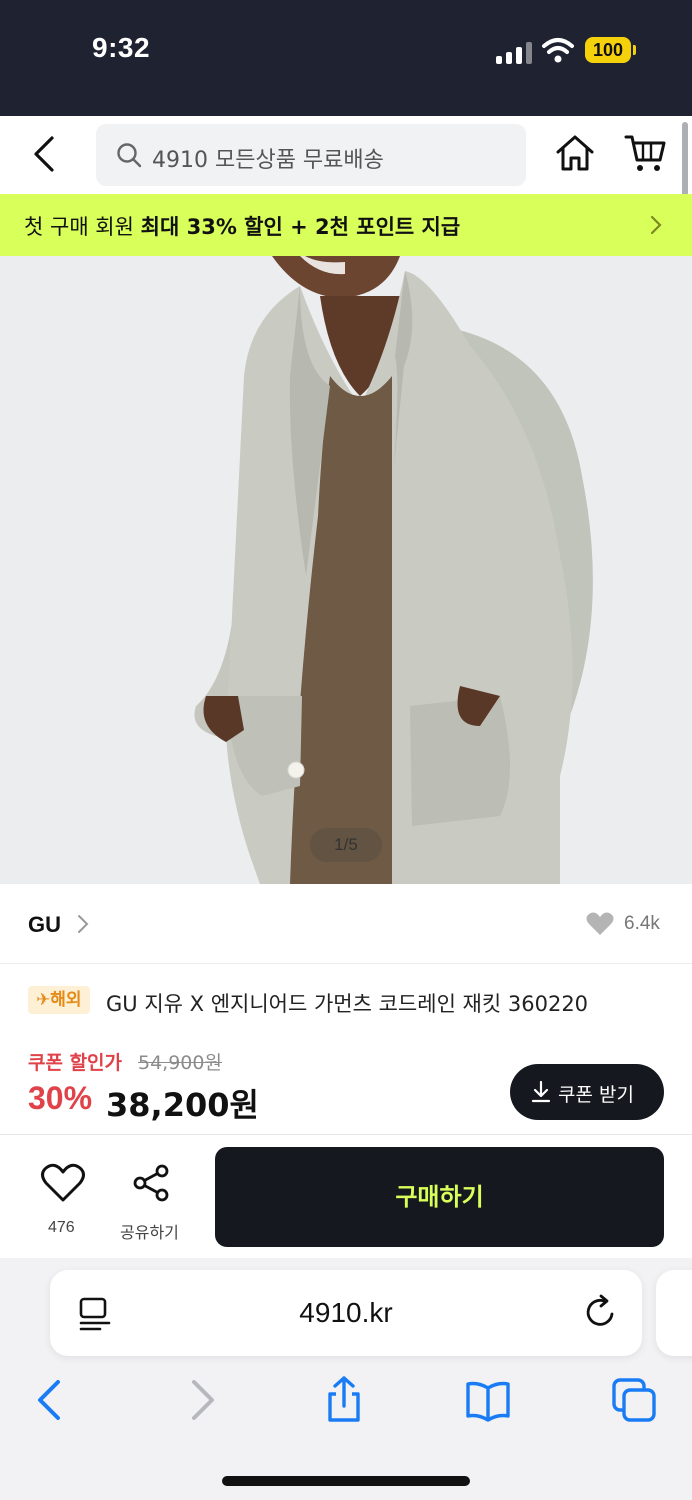 Image resolution: width=692 pixels, height=1500 pixels. I want to click on search-input: 4910 모든상품 무료배송, so click(311, 155).